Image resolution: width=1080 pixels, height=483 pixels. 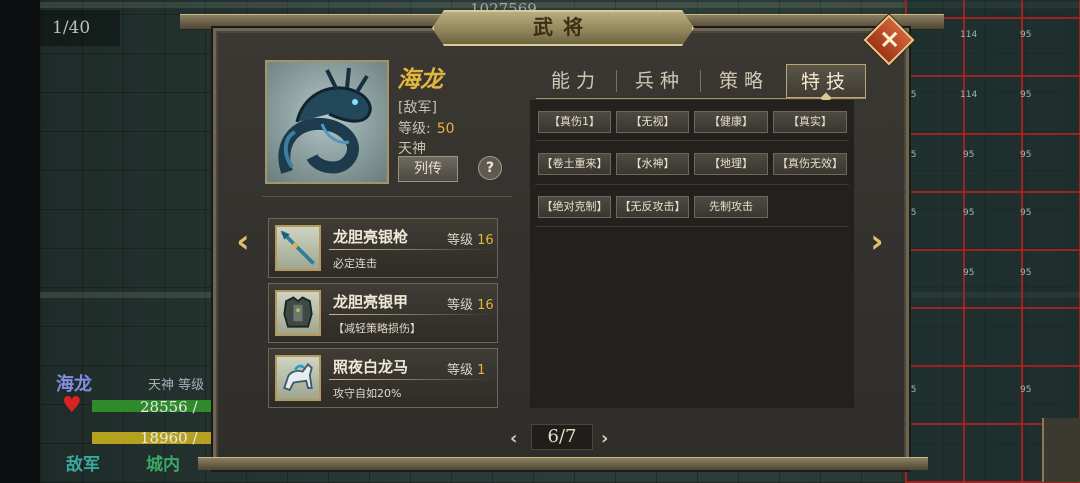 I want to click on equipment-level: 等级 1, so click(x=466, y=368).